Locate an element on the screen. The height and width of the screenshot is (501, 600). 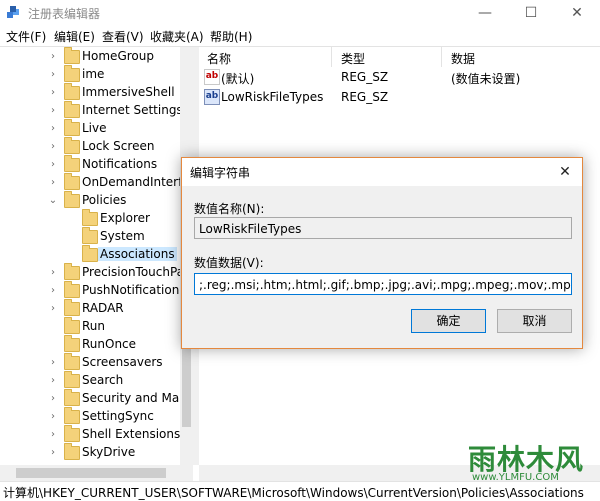
menu-edit: 编辑(E) is located at coordinates (74, 36).